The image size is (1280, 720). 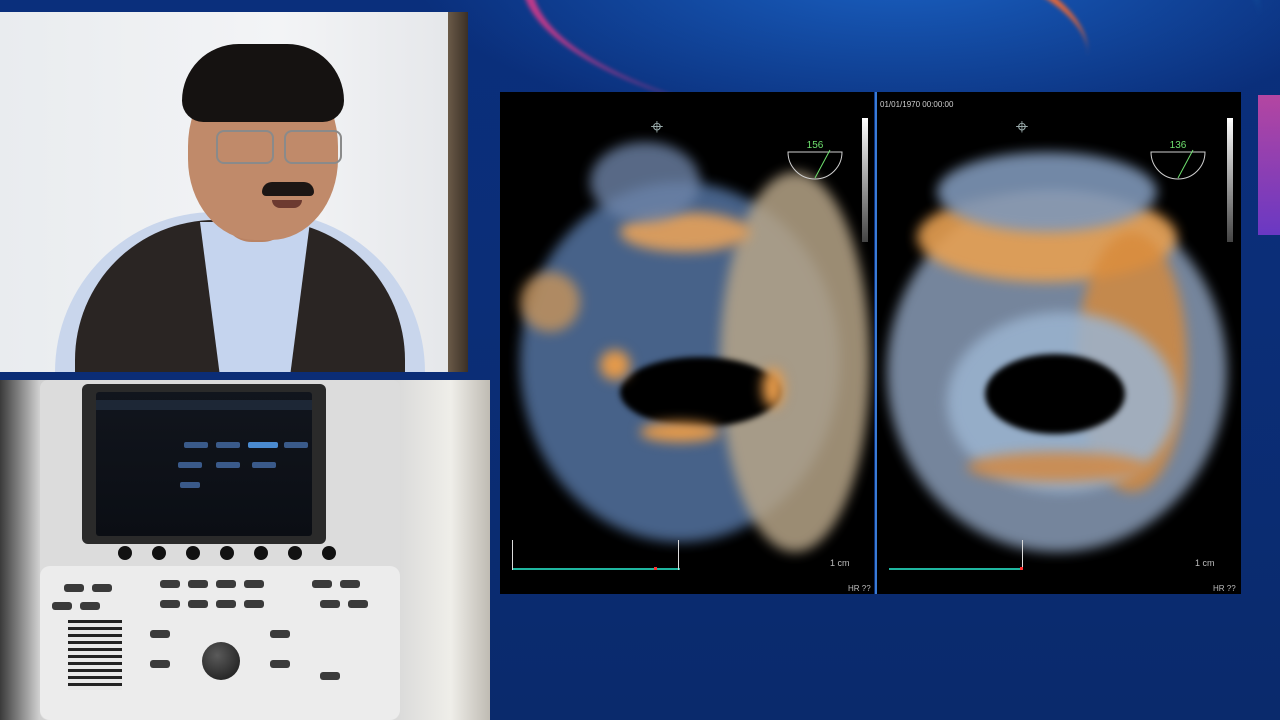 I want to click on door-frame, so click(x=458, y=192).